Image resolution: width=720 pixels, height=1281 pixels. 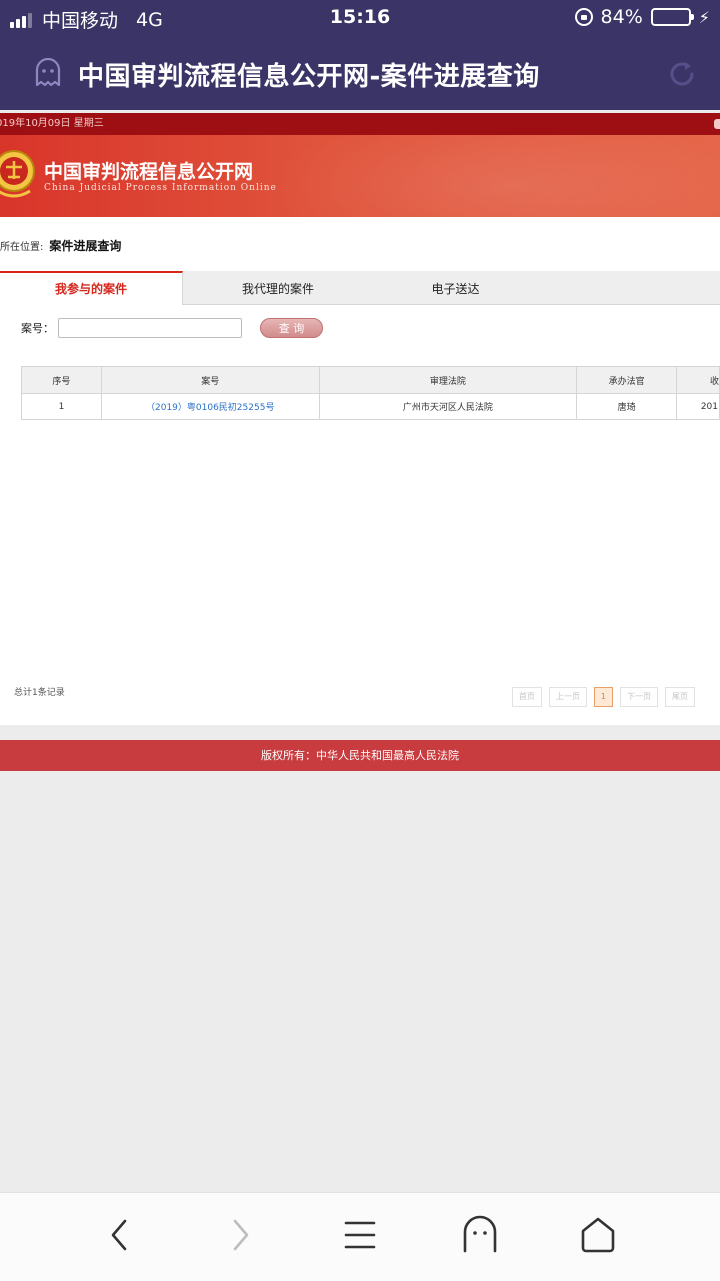 I want to click on case-number-input, so click(x=150, y=328).